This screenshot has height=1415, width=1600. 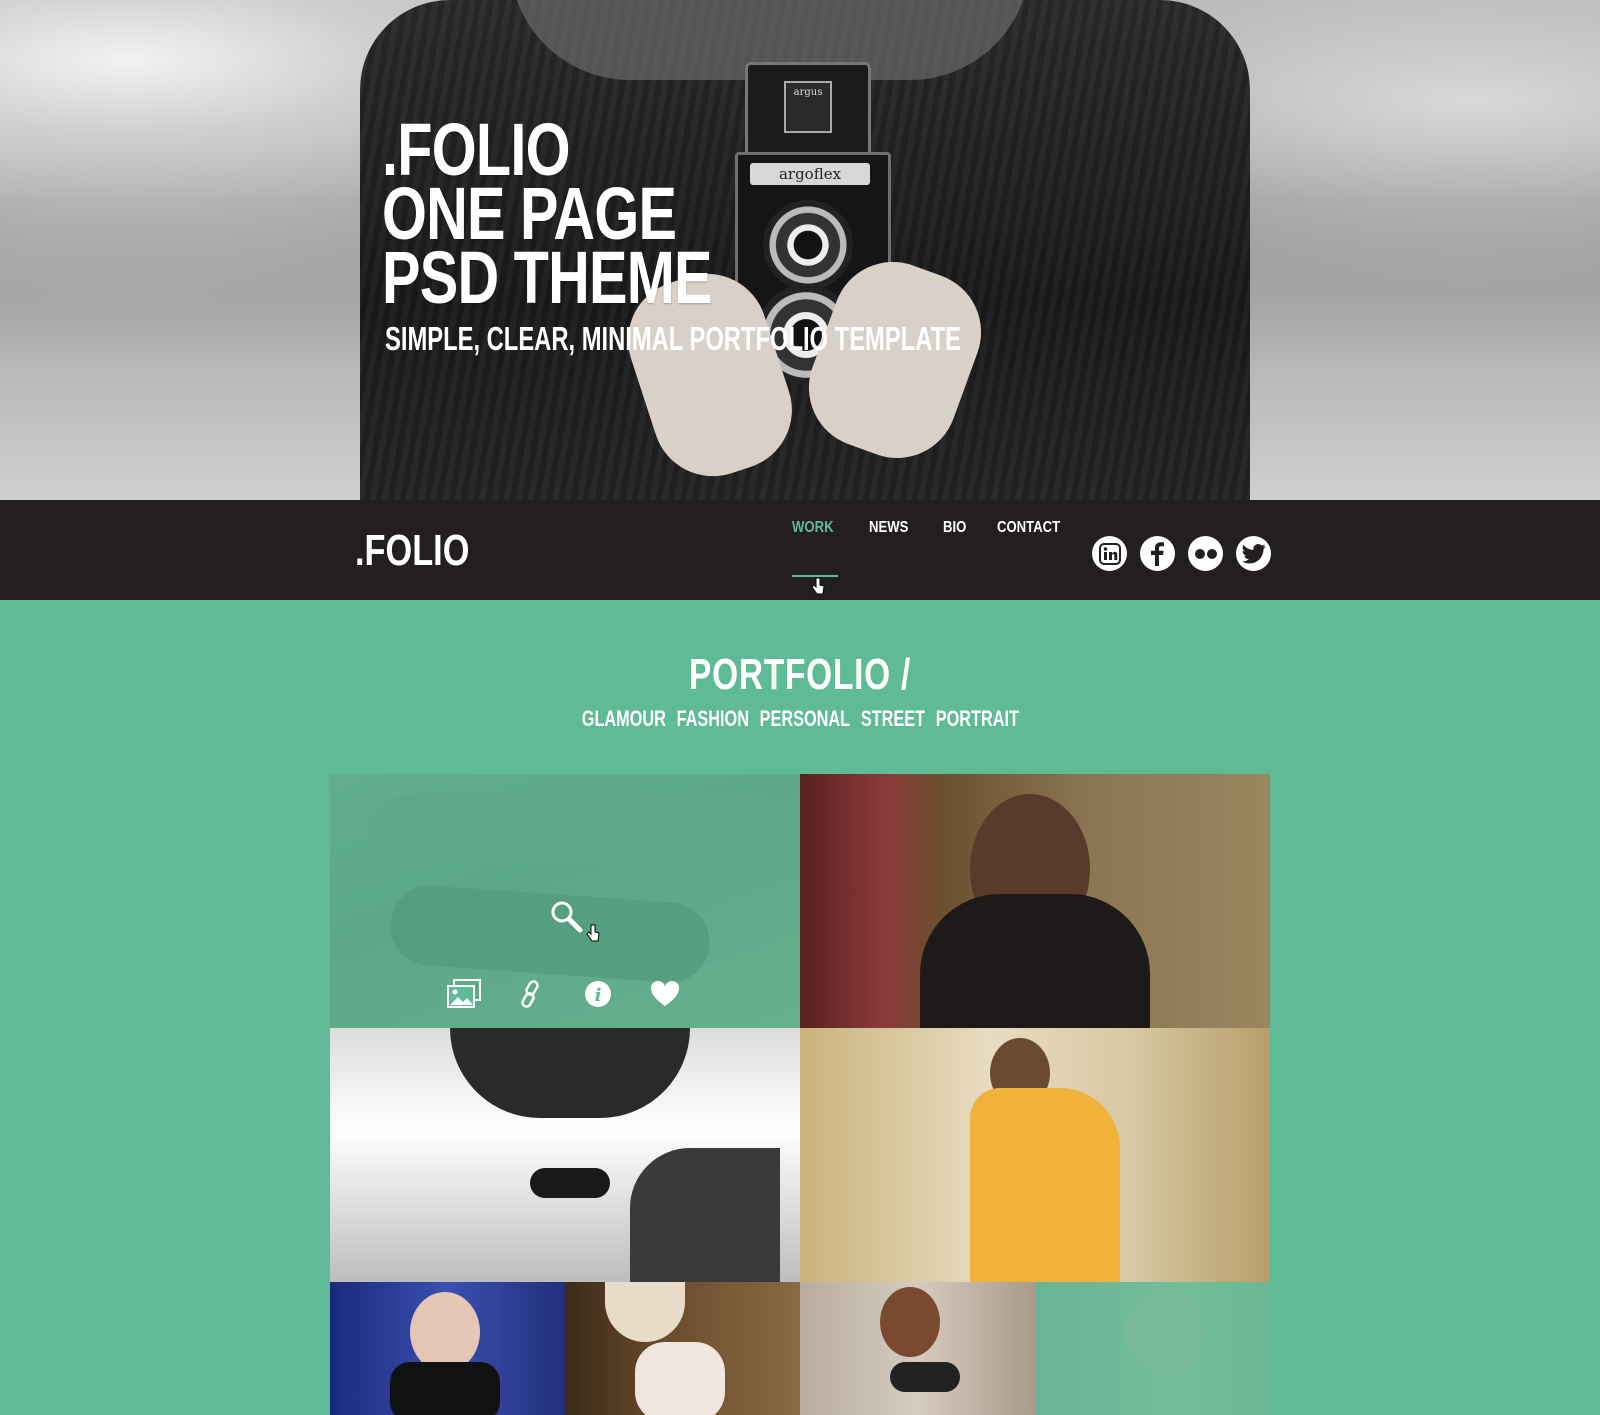 I want to click on info-icon: i, so click(x=598, y=994).